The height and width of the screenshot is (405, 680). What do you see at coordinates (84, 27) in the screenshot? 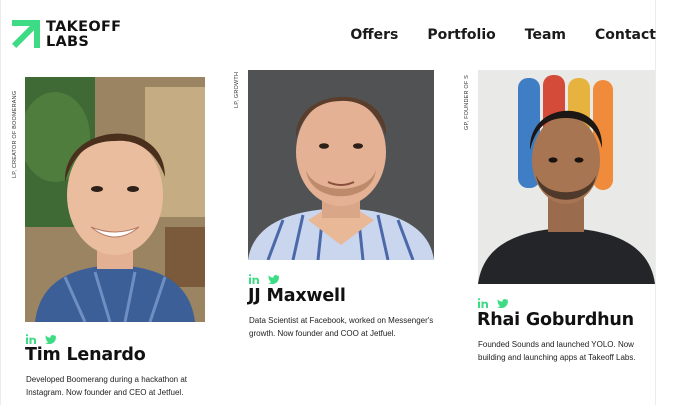
I see `logo-line-1: TAKEOFF` at bounding box center [84, 27].